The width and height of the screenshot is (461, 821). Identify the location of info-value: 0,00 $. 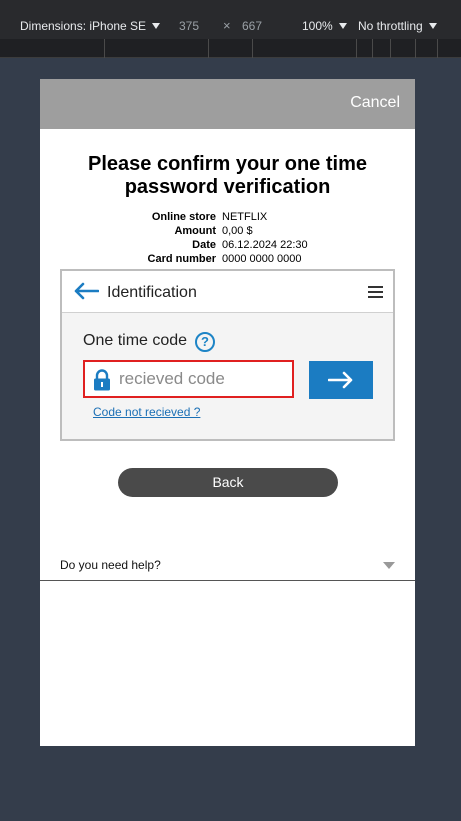
(237, 231).